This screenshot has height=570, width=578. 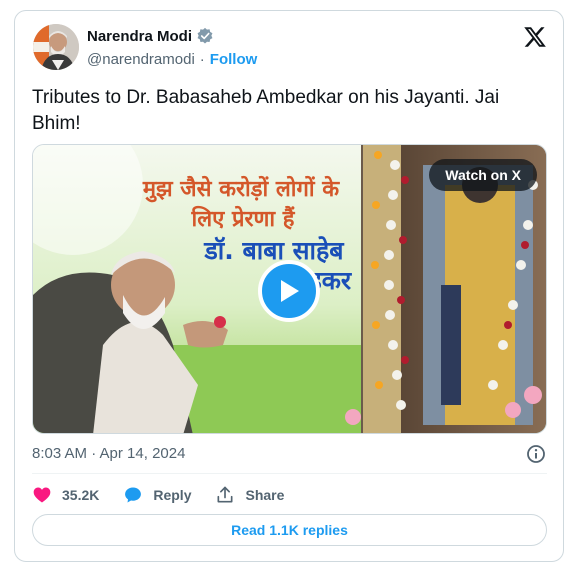 What do you see at coordinates (234, 59) in the screenshot?
I see `follow-button: Follow` at bounding box center [234, 59].